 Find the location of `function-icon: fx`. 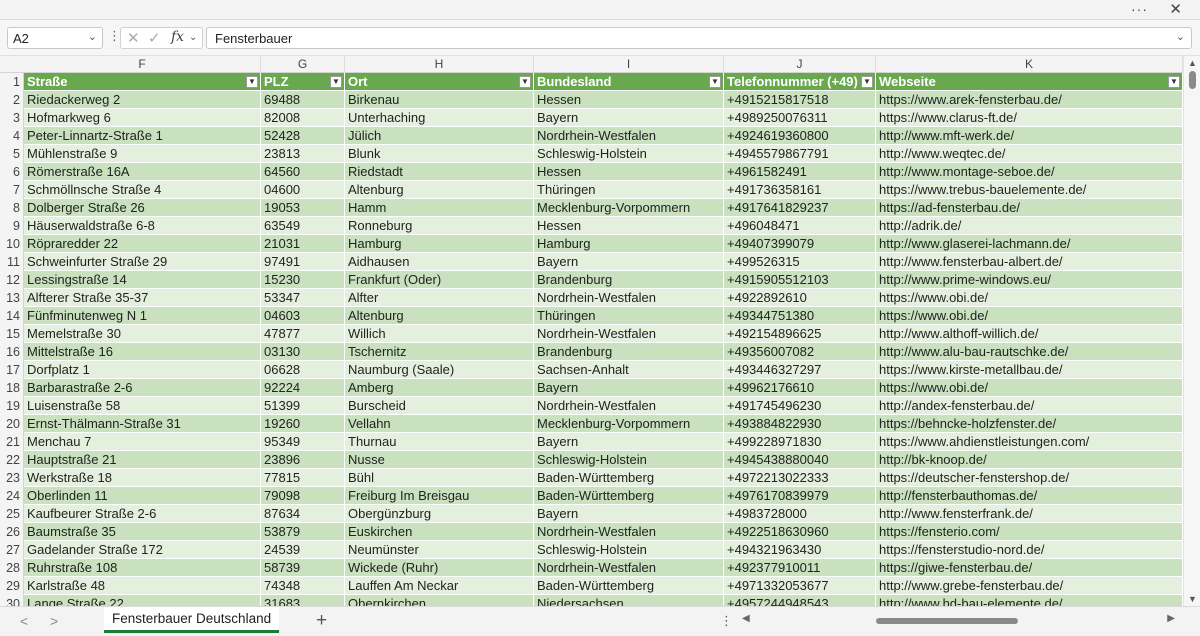

function-icon: fx is located at coordinates (177, 37).